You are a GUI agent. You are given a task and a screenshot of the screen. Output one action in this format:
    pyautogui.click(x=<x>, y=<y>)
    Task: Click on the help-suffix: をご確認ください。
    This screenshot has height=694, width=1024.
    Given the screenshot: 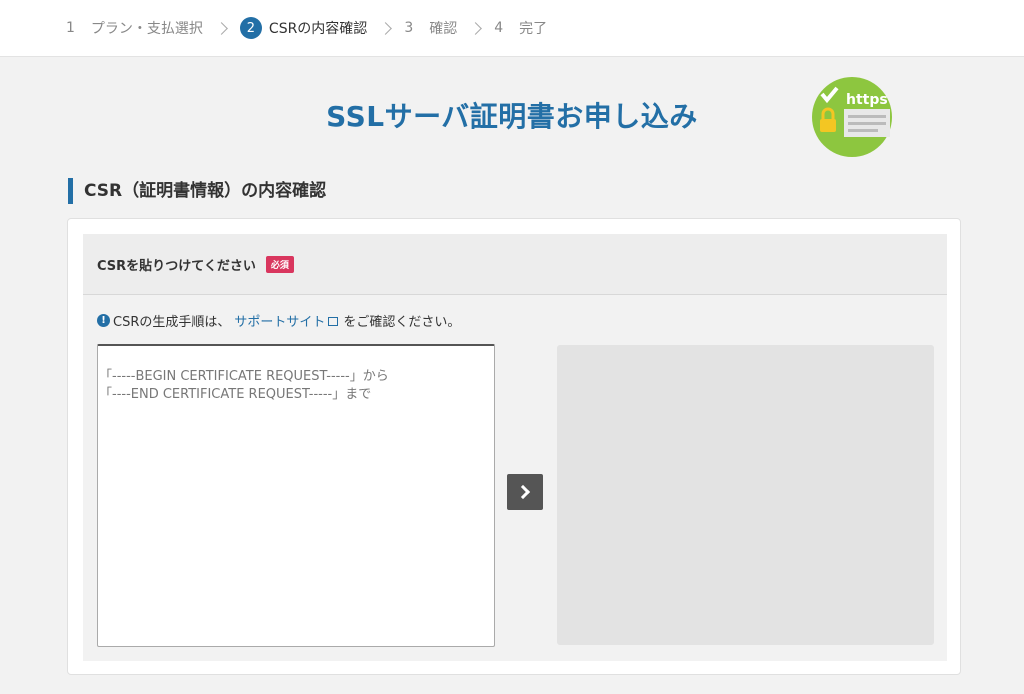 What is the action you would take?
    pyautogui.click(x=402, y=322)
    